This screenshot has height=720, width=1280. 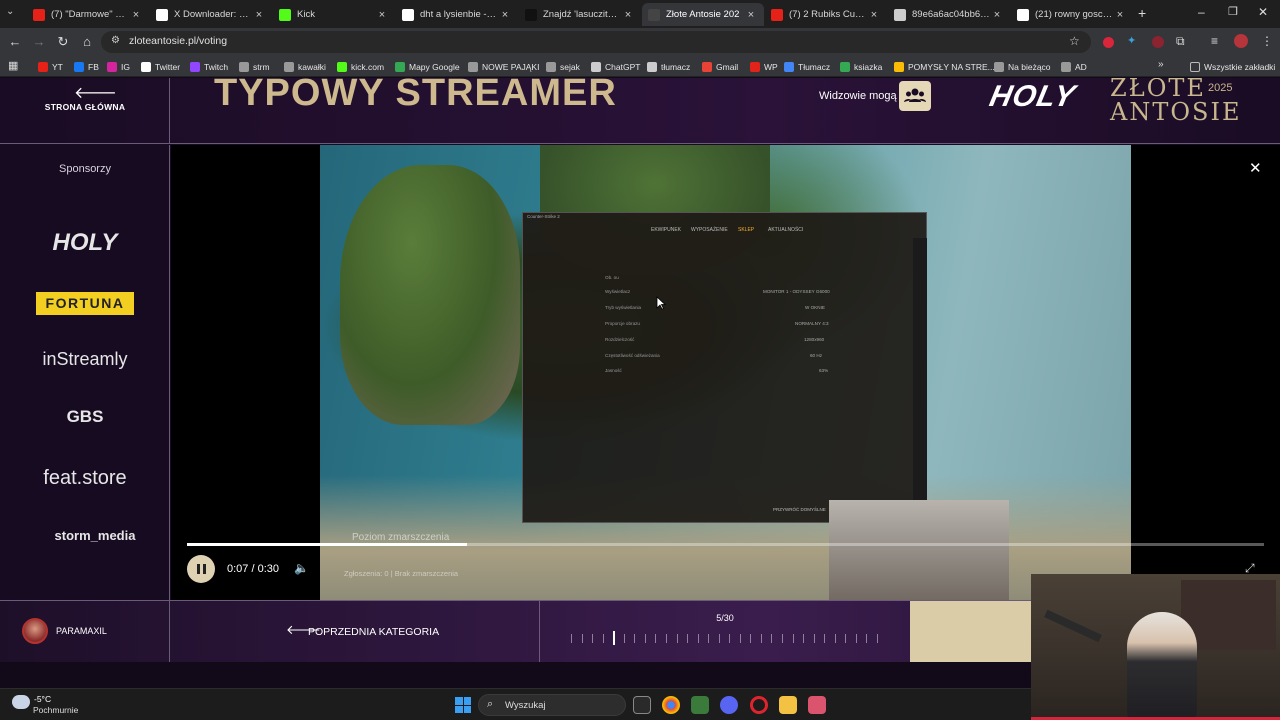 I want to click on viewers-button, so click(x=915, y=96).